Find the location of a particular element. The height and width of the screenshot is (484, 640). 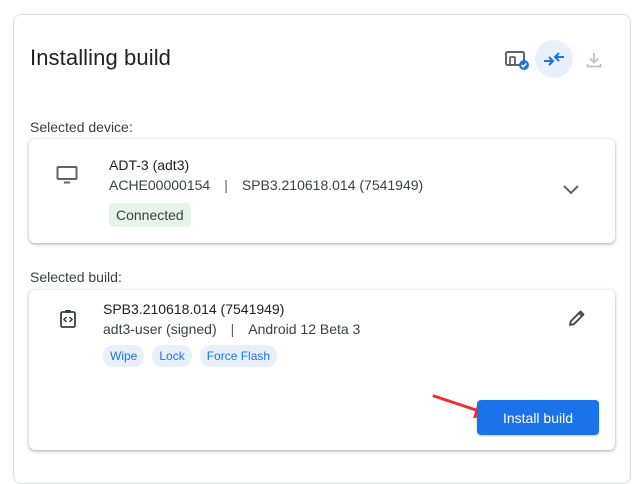

connect-button is located at coordinates (554, 59).